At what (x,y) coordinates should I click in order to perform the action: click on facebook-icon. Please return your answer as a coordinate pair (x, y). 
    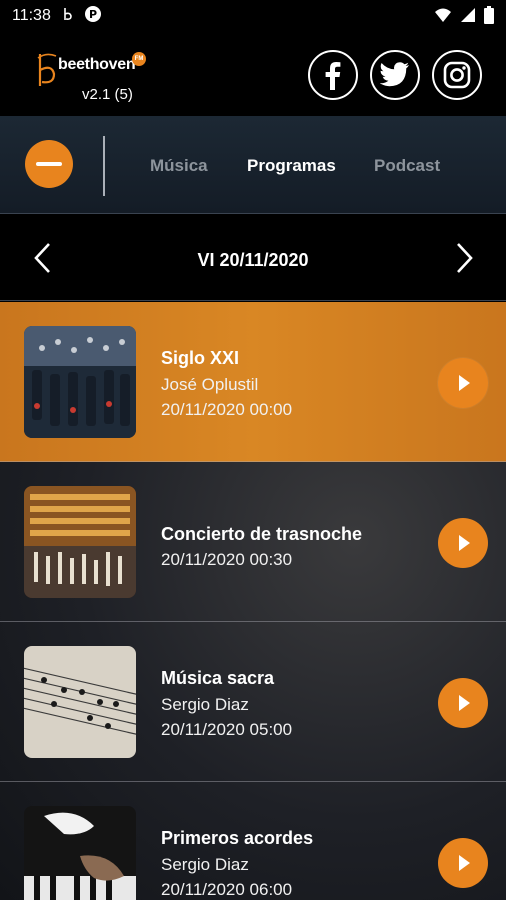
    Looking at the image, I should click on (333, 76).